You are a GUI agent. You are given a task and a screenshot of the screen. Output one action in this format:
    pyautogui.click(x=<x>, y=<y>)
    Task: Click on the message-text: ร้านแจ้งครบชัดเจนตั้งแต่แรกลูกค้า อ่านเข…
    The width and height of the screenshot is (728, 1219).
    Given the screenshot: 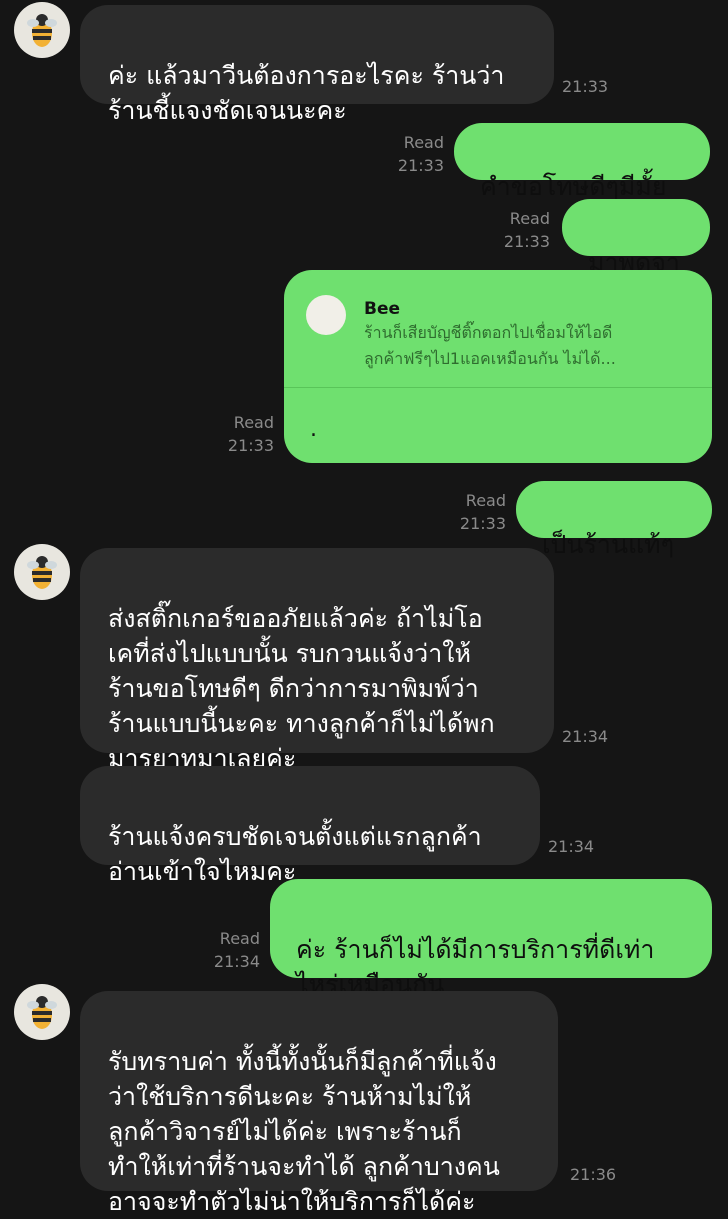 What is the action you would take?
    pyautogui.click(x=295, y=854)
    